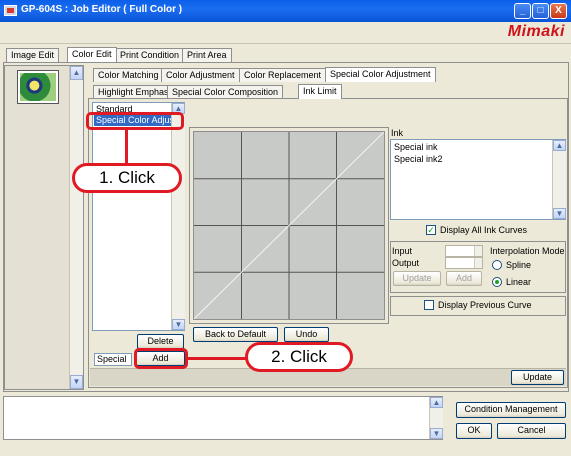 This screenshot has height=456, width=571. I want to click on ink-list-scrollbar: ▲ ▼, so click(559, 179).